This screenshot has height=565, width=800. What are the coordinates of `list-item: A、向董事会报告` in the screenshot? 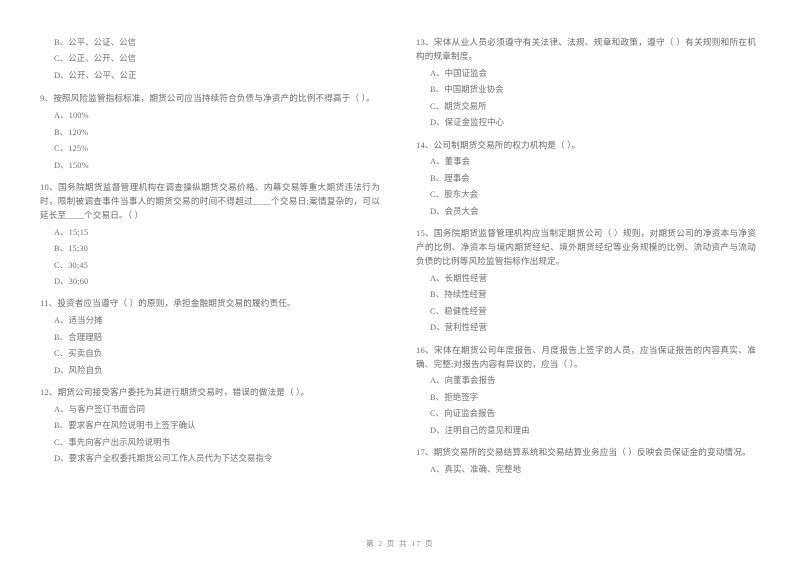 It's located at (463, 381).